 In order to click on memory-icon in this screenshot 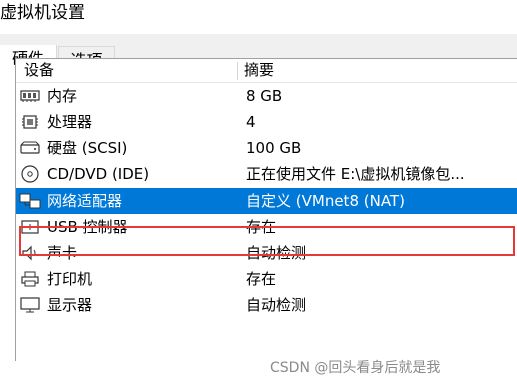, I will do `click(30, 96)`.